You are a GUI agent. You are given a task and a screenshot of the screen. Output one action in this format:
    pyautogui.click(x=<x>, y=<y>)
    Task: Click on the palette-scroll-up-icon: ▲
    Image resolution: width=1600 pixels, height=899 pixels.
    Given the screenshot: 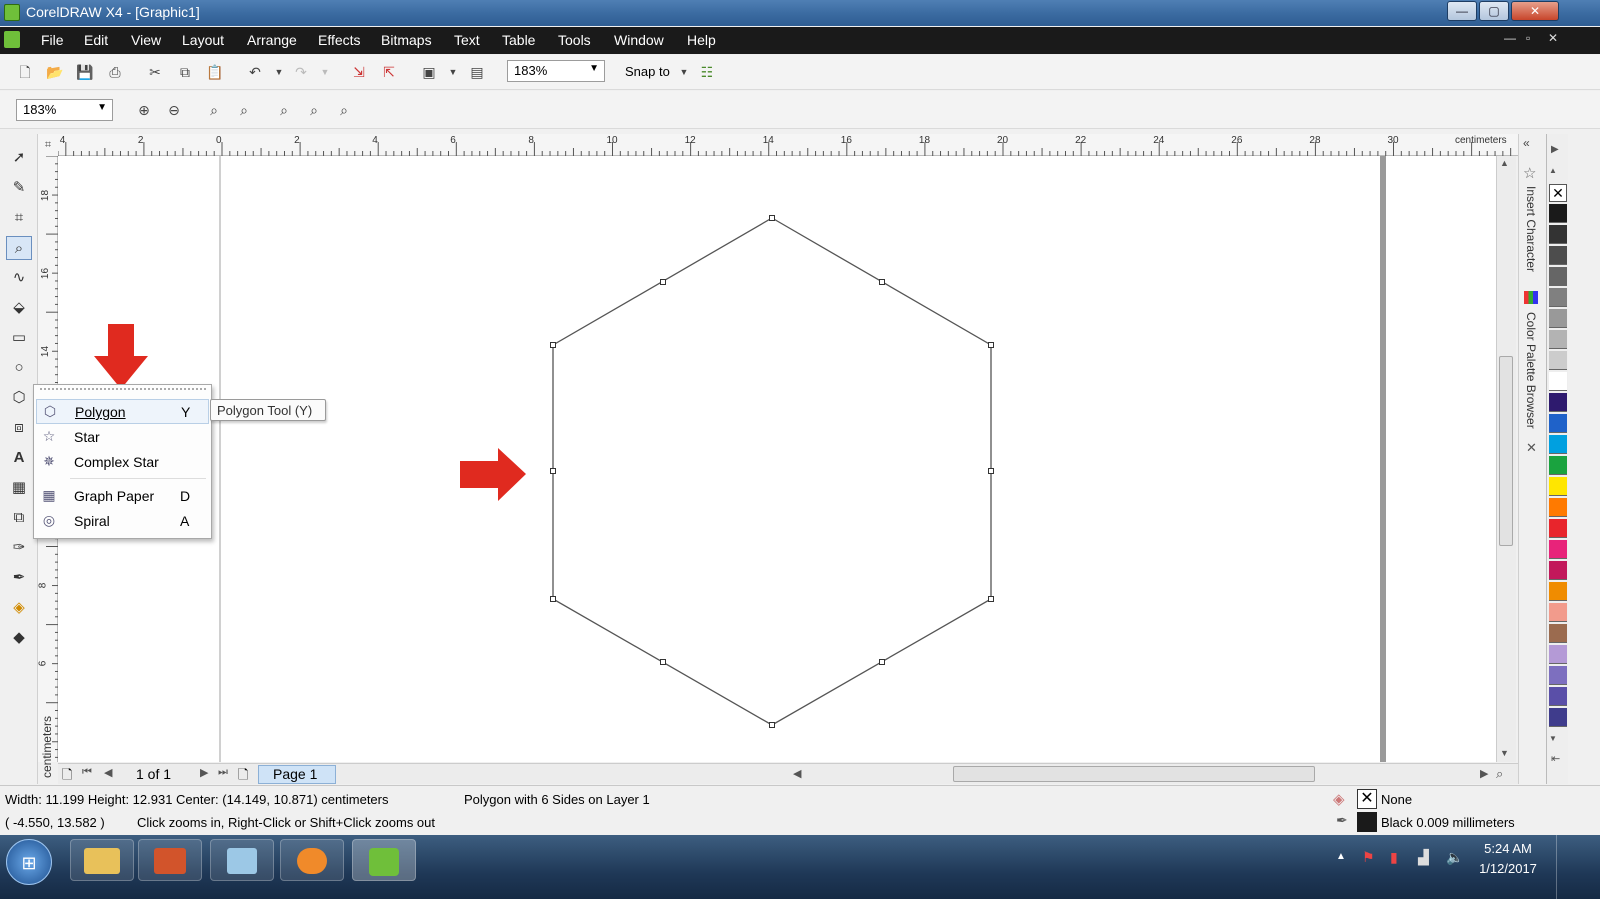 What is the action you would take?
    pyautogui.click(x=1553, y=170)
    